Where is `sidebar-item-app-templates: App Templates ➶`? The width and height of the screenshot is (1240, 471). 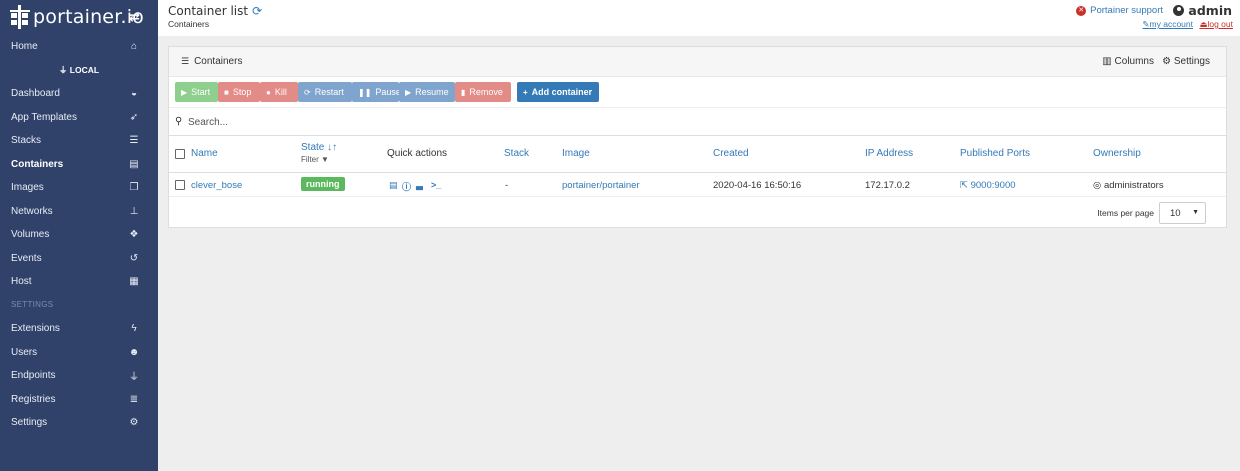
sidebar-item-app-templates: App Templates ➶ is located at coordinates (79, 117).